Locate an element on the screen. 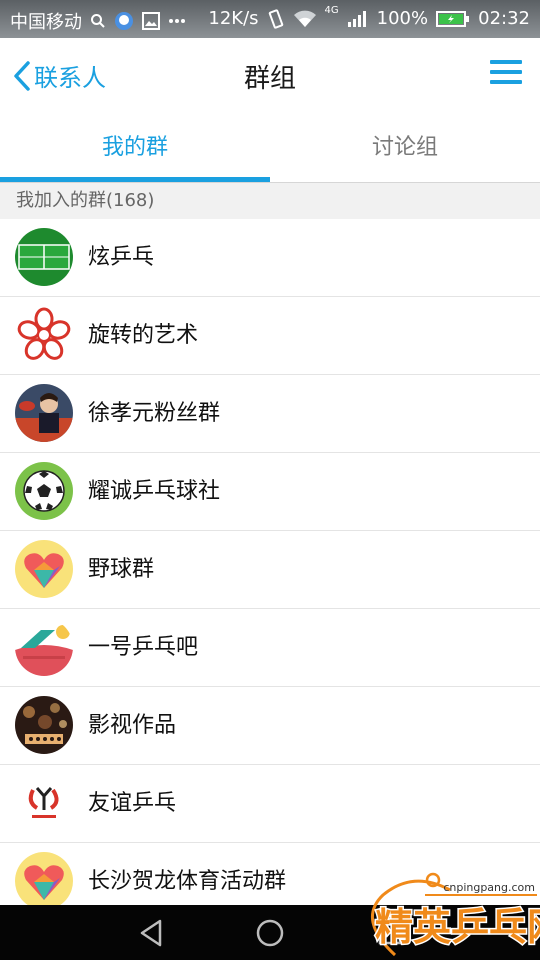  list-item: 徐孝元粉丝群 is located at coordinates (270, 414).